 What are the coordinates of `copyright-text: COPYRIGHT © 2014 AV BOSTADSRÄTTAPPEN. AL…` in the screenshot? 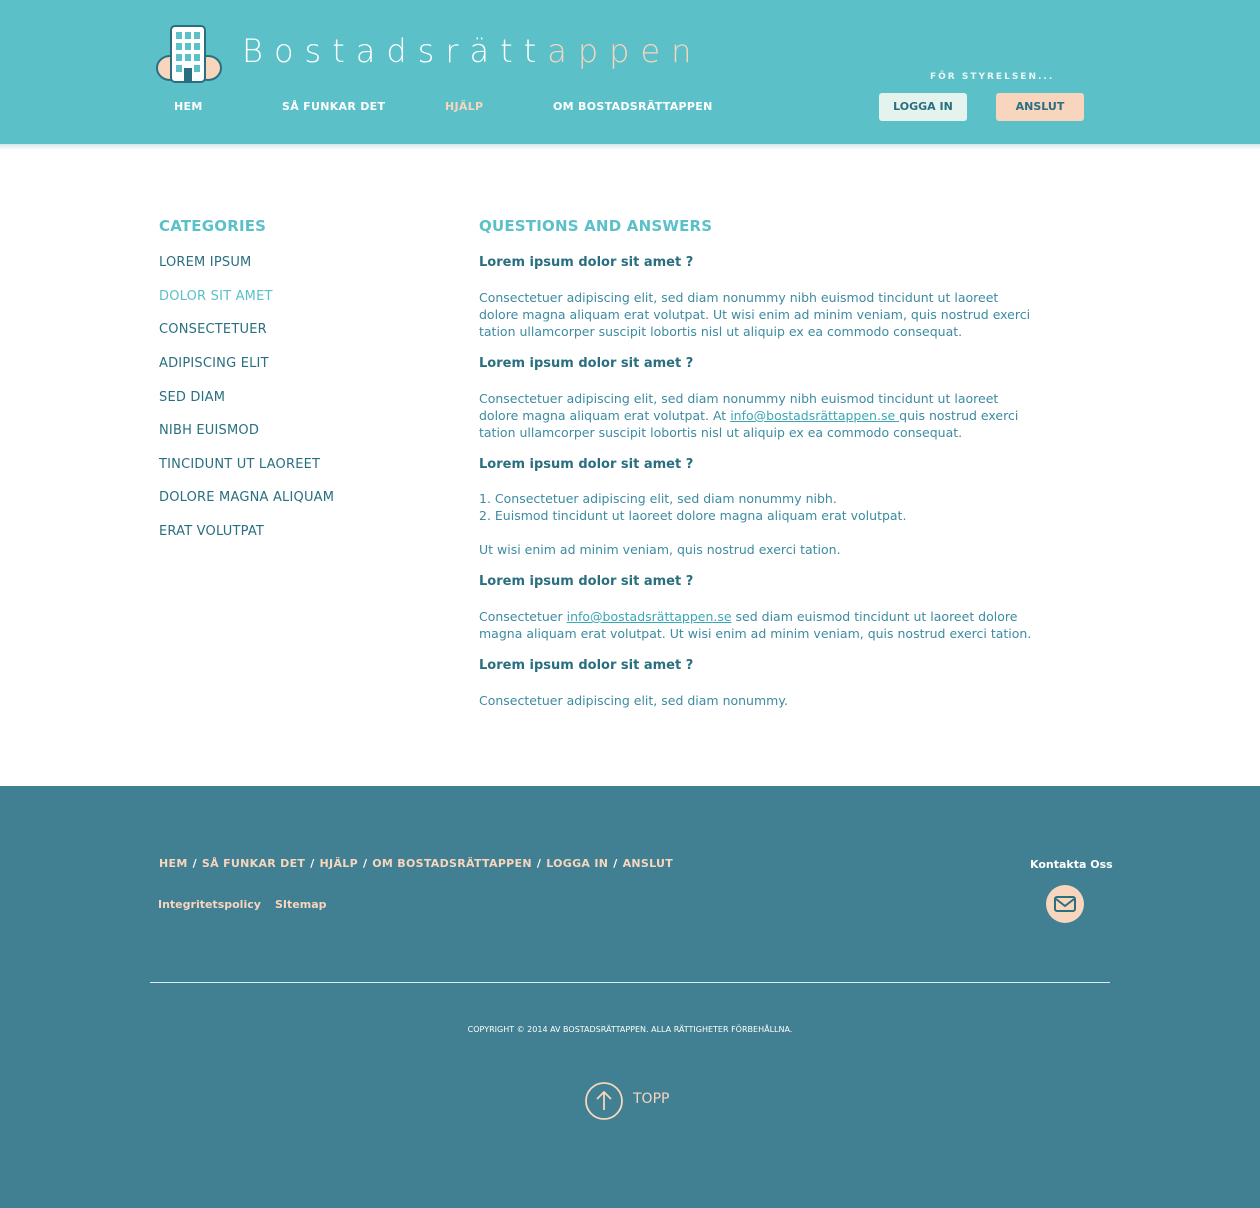 It's located at (630, 1029).